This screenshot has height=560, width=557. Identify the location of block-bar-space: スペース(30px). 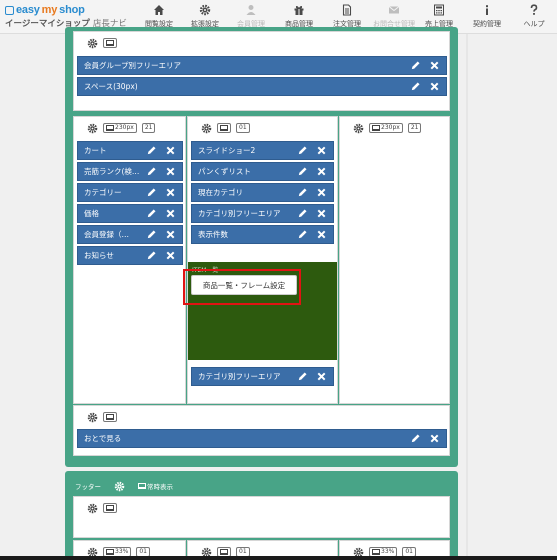
(262, 86).